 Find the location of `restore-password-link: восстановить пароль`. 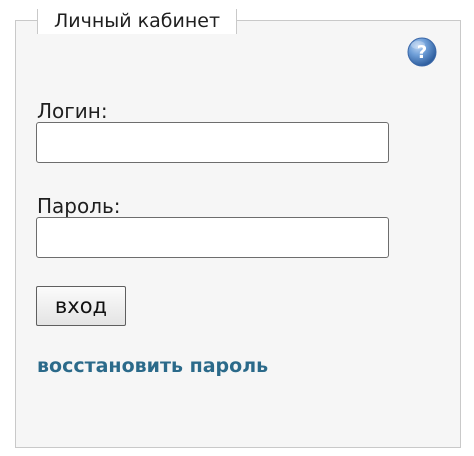

restore-password-link: восстановить пароль is located at coordinates (152, 366).